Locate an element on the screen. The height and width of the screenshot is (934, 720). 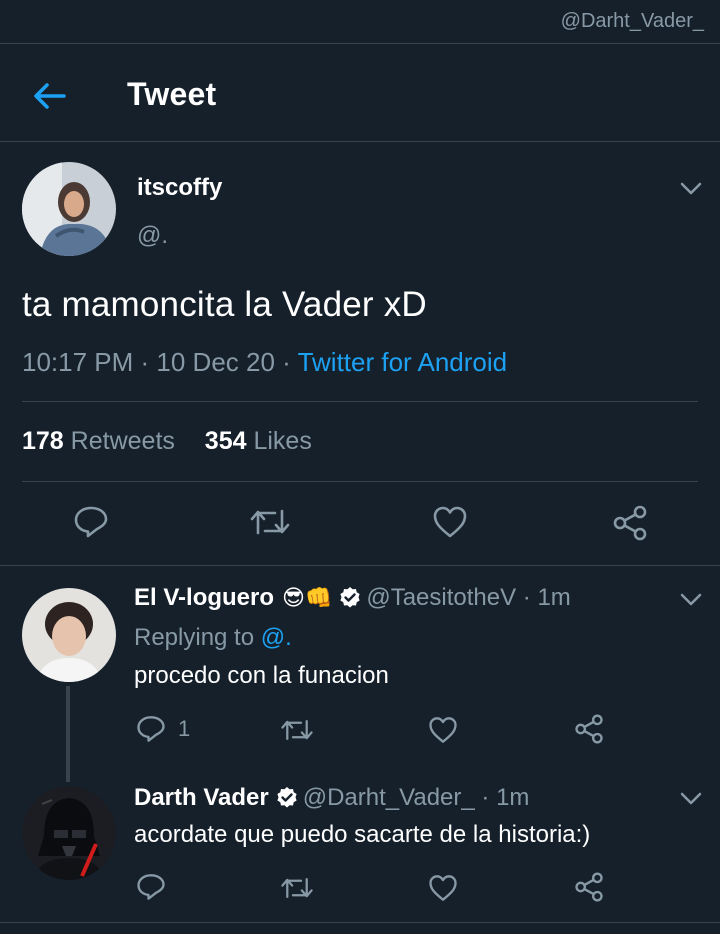
meta-divider is located at coordinates (360, 401).